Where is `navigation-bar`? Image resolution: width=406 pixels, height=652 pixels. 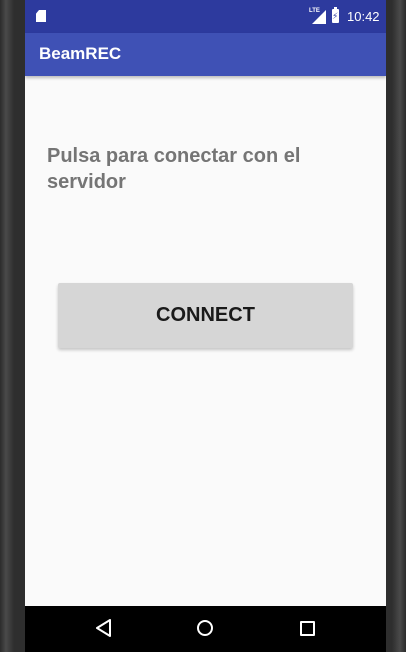 navigation-bar is located at coordinates (205, 629).